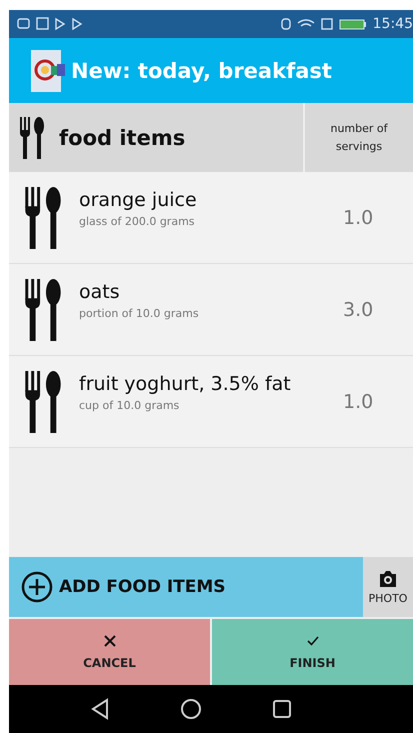  What do you see at coordinates (186, 587) in the screenshot?
I see `add-food-items-button: ADD FOOD ITEMS` at bounding box center [186, 587].